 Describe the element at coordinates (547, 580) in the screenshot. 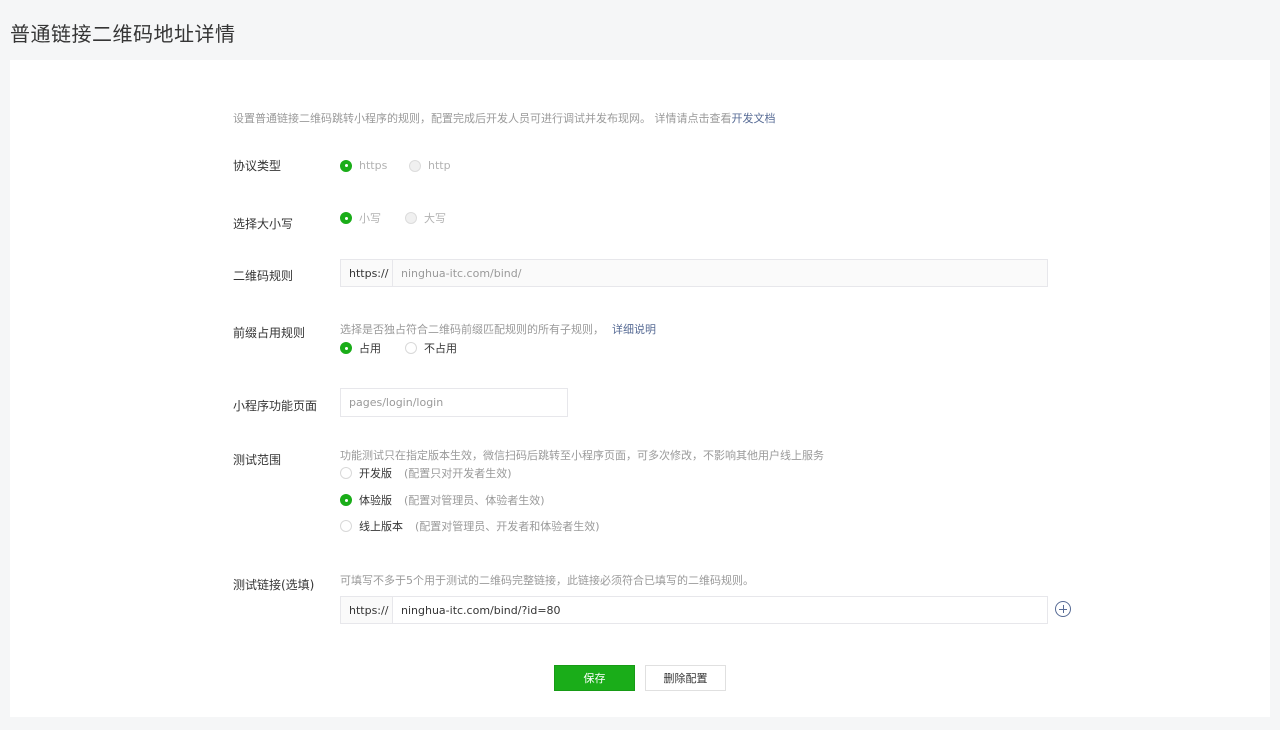

I see `test-link-hint: 可填写不多于5个用于测试的二维码完整链接，此链接必须符合已填写的二维码规则。` at that location.